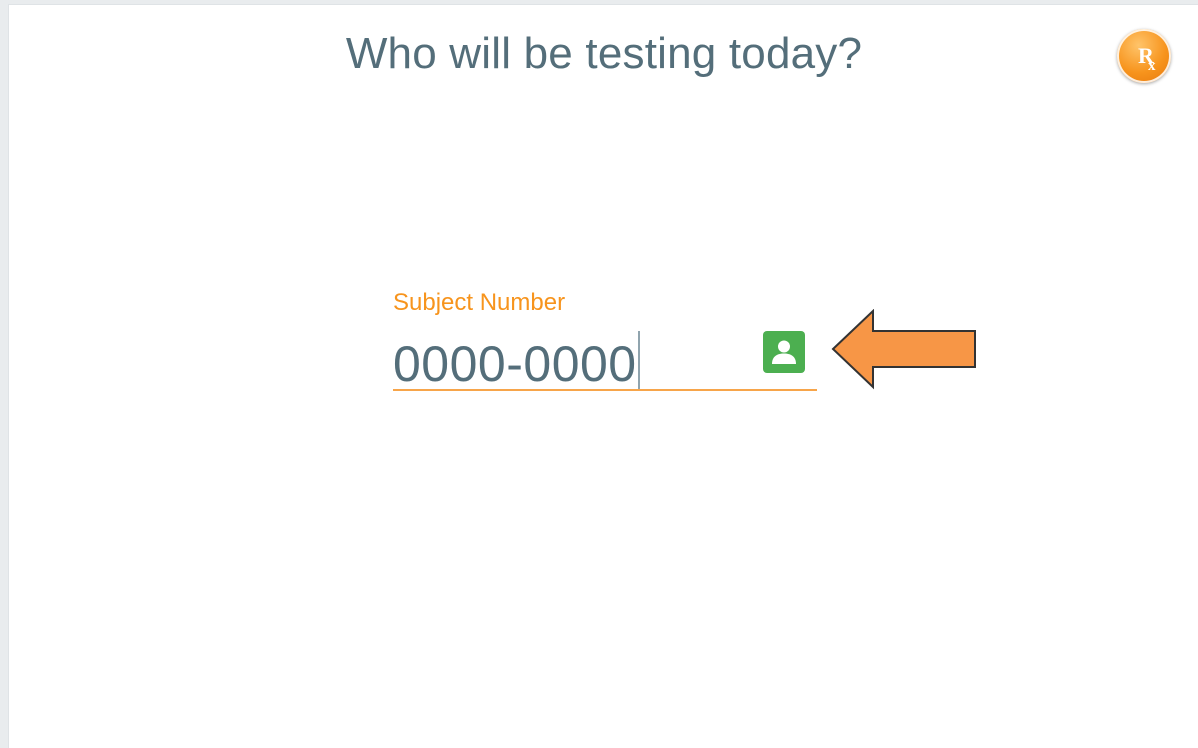 This screenshot has width=1198, height=748. What do you see at coordinates (903, 349) in the screenshot?
I see `pointer-arrow-icon` at bounding box center [903, 349].